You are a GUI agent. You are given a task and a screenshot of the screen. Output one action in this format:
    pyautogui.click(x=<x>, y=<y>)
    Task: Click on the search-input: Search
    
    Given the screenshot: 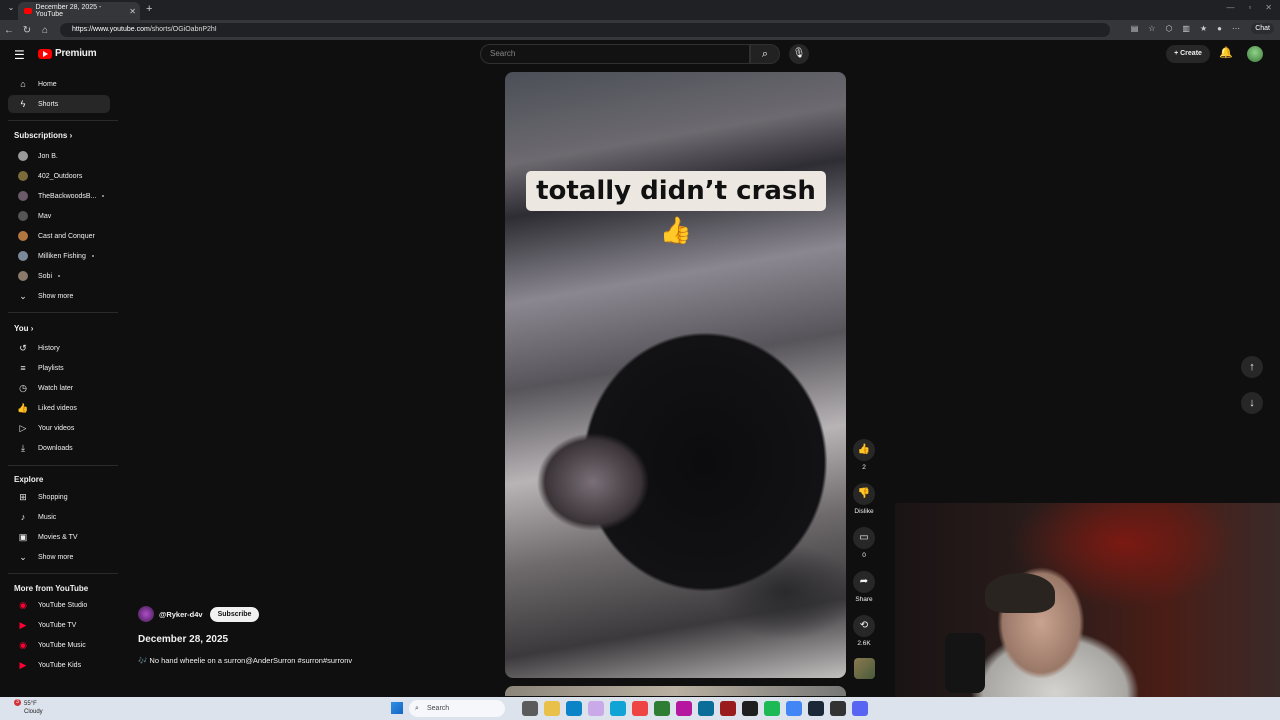 What is the action you would take?
    pyautogui.click(x=615, y=54)
    